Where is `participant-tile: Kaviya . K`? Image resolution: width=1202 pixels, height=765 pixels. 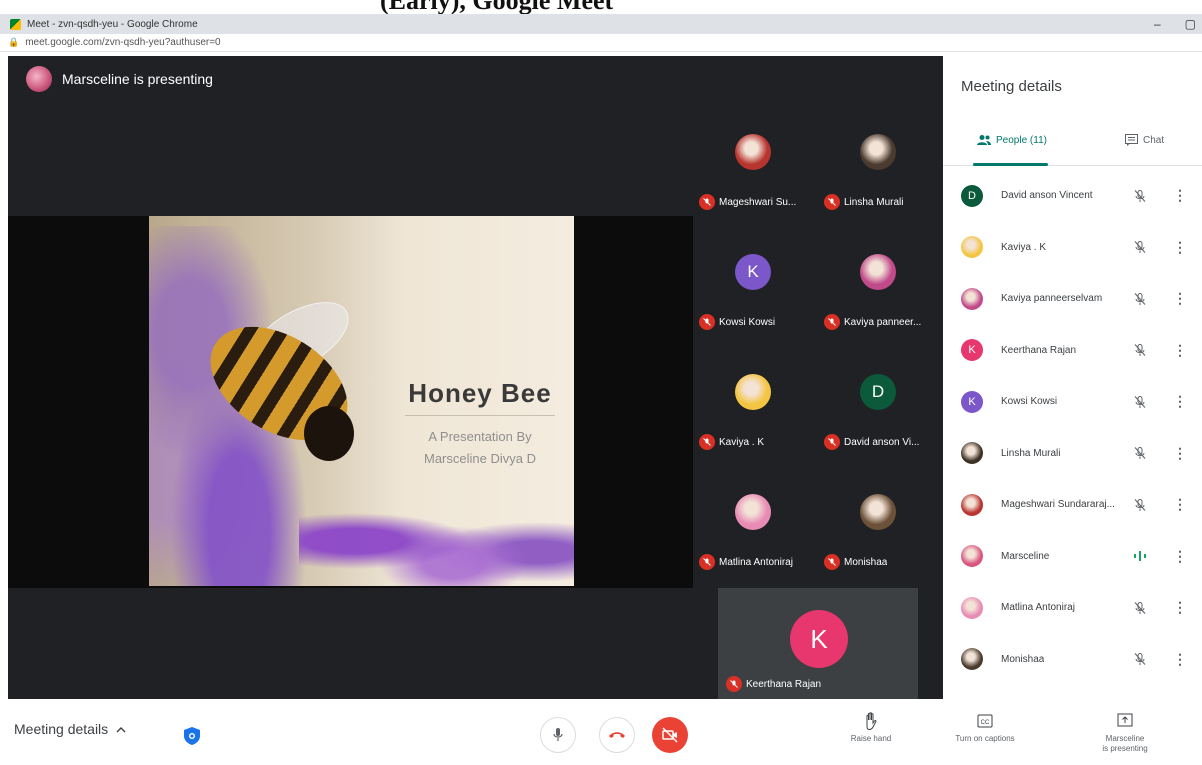 participant-tile: Kaviya . K is located at coordinates (753, 403).